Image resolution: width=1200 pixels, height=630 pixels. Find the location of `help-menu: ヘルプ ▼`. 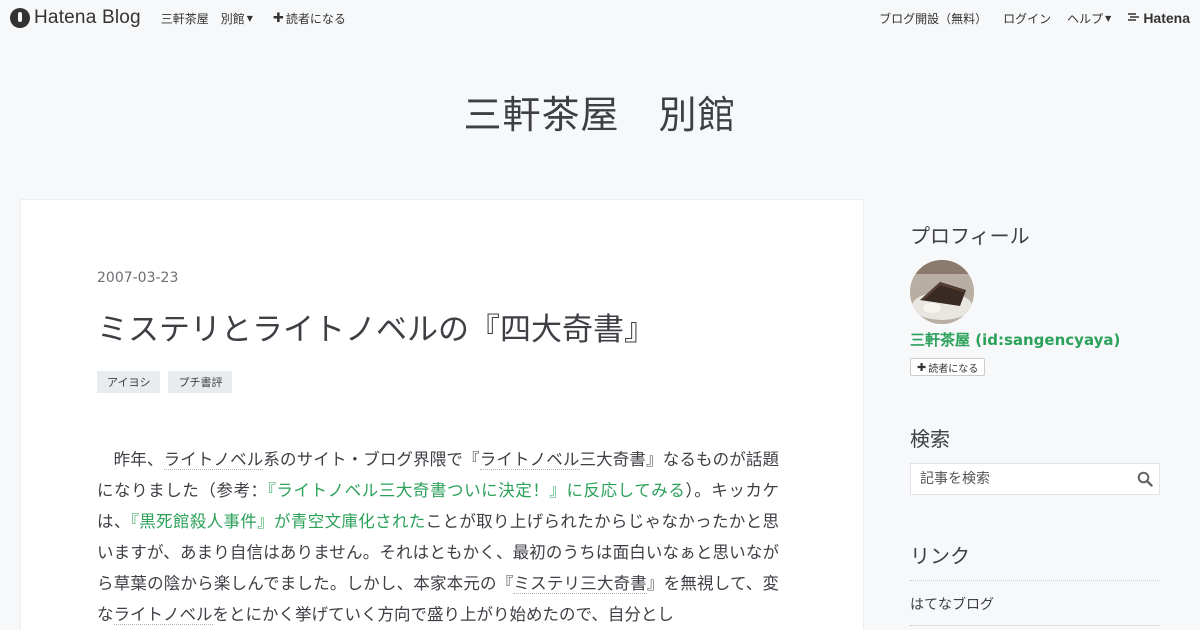

help-menu: ヘルプ ▼ is located at coordinates (1089, 18).